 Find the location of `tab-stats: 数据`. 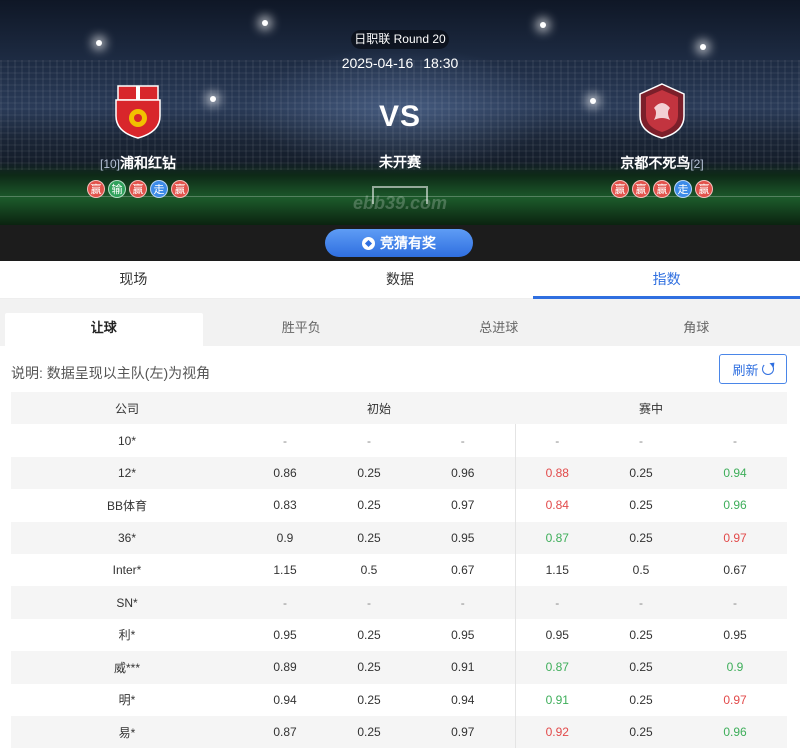

tab-stats: 数据 is located at coordinates (400, 279).